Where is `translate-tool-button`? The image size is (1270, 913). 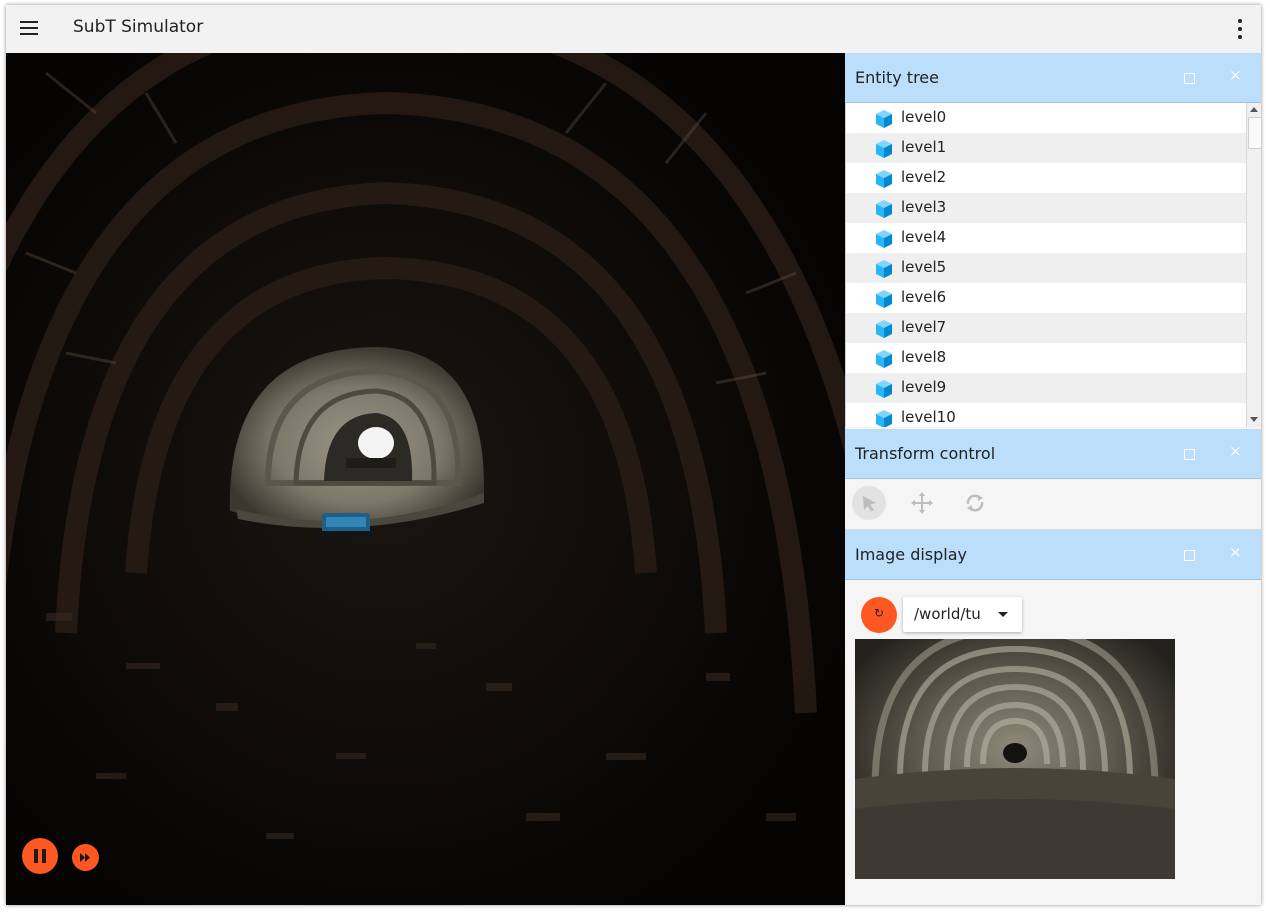
translate-tool-button is located at coordinates (922, 503).